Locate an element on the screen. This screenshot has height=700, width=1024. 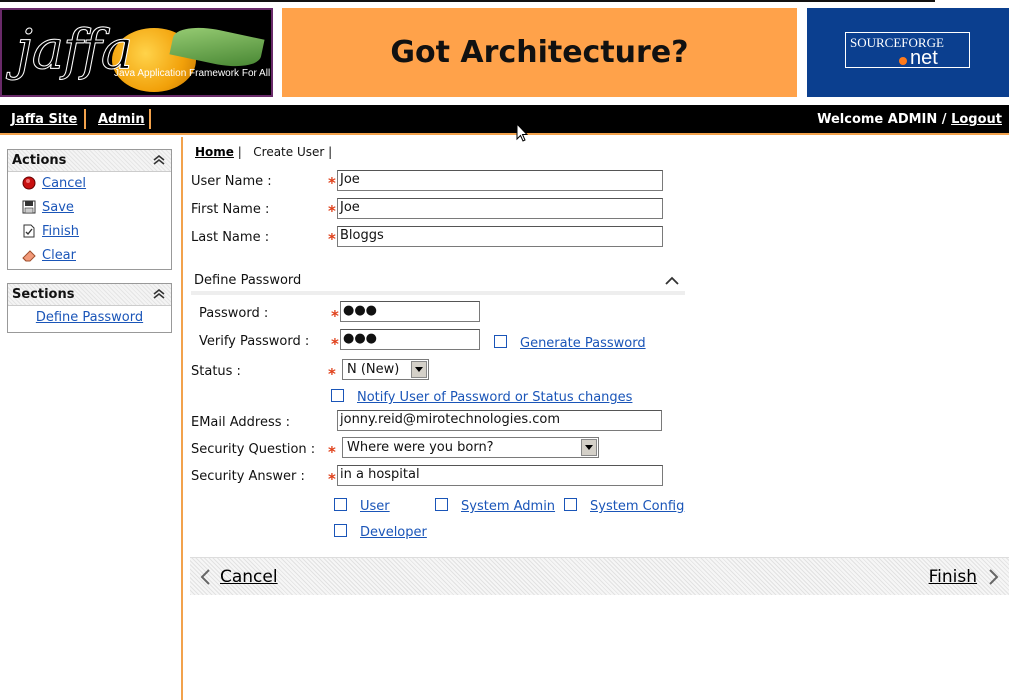
logout-link: Logout is located at coordinates (976, 119).